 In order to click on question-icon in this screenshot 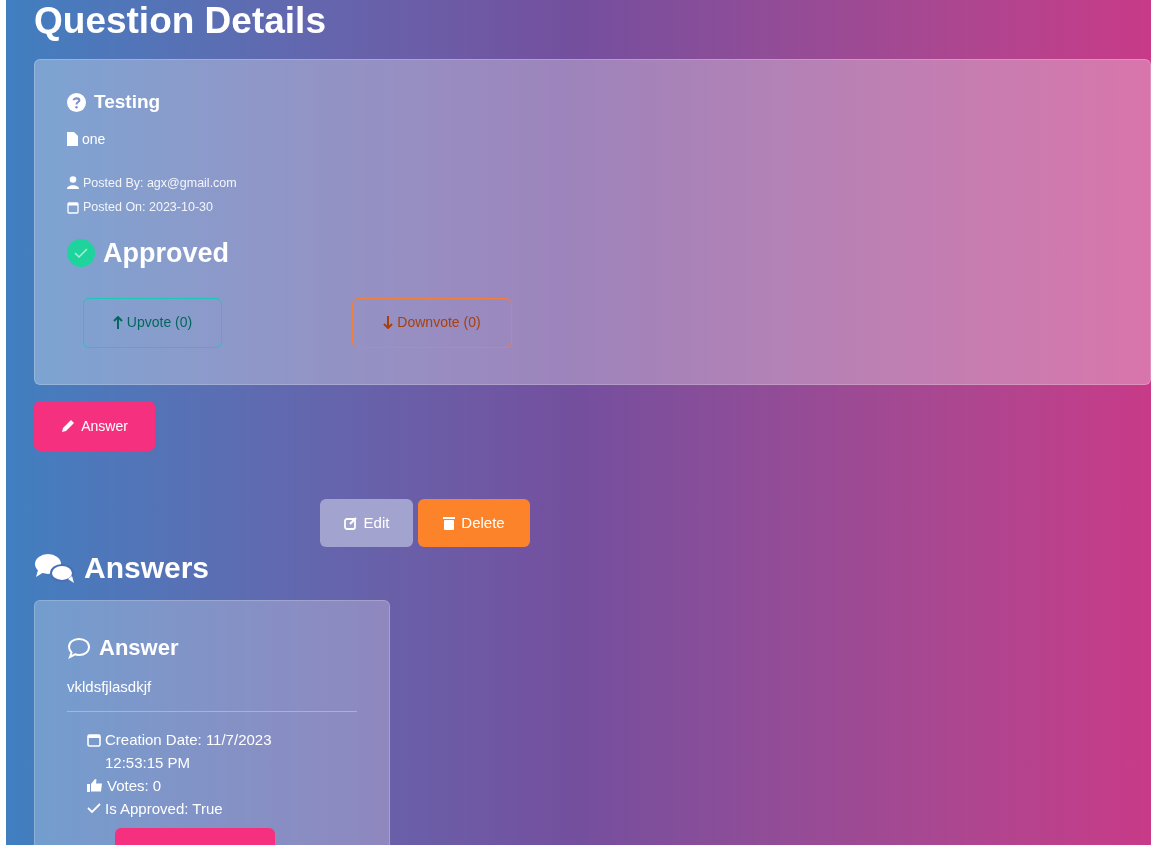, I will do `click(76, 102)`.